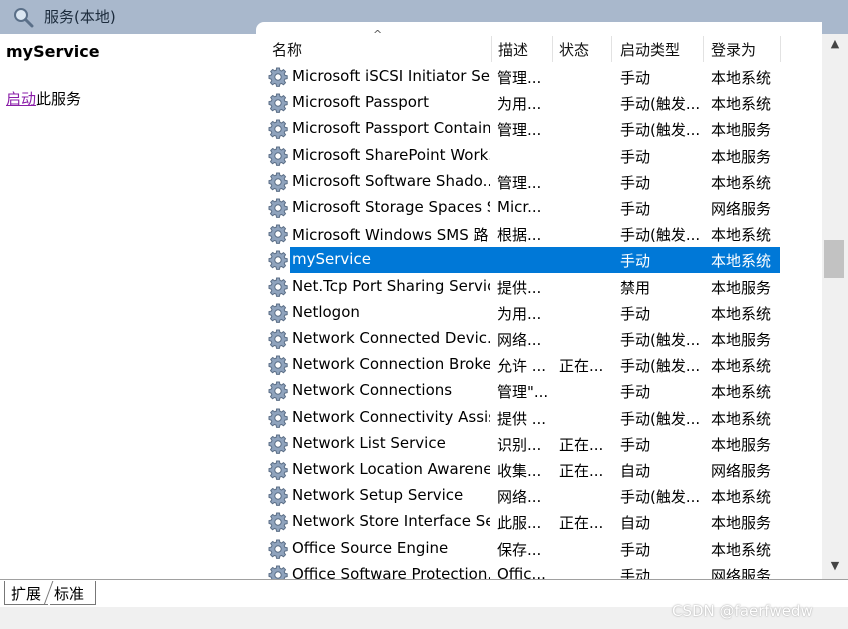  Describe the element at coordinates (539, 391) in the screenshot. I see `service-row: Network Connections 管理"... 手动 本地系统` at that location.